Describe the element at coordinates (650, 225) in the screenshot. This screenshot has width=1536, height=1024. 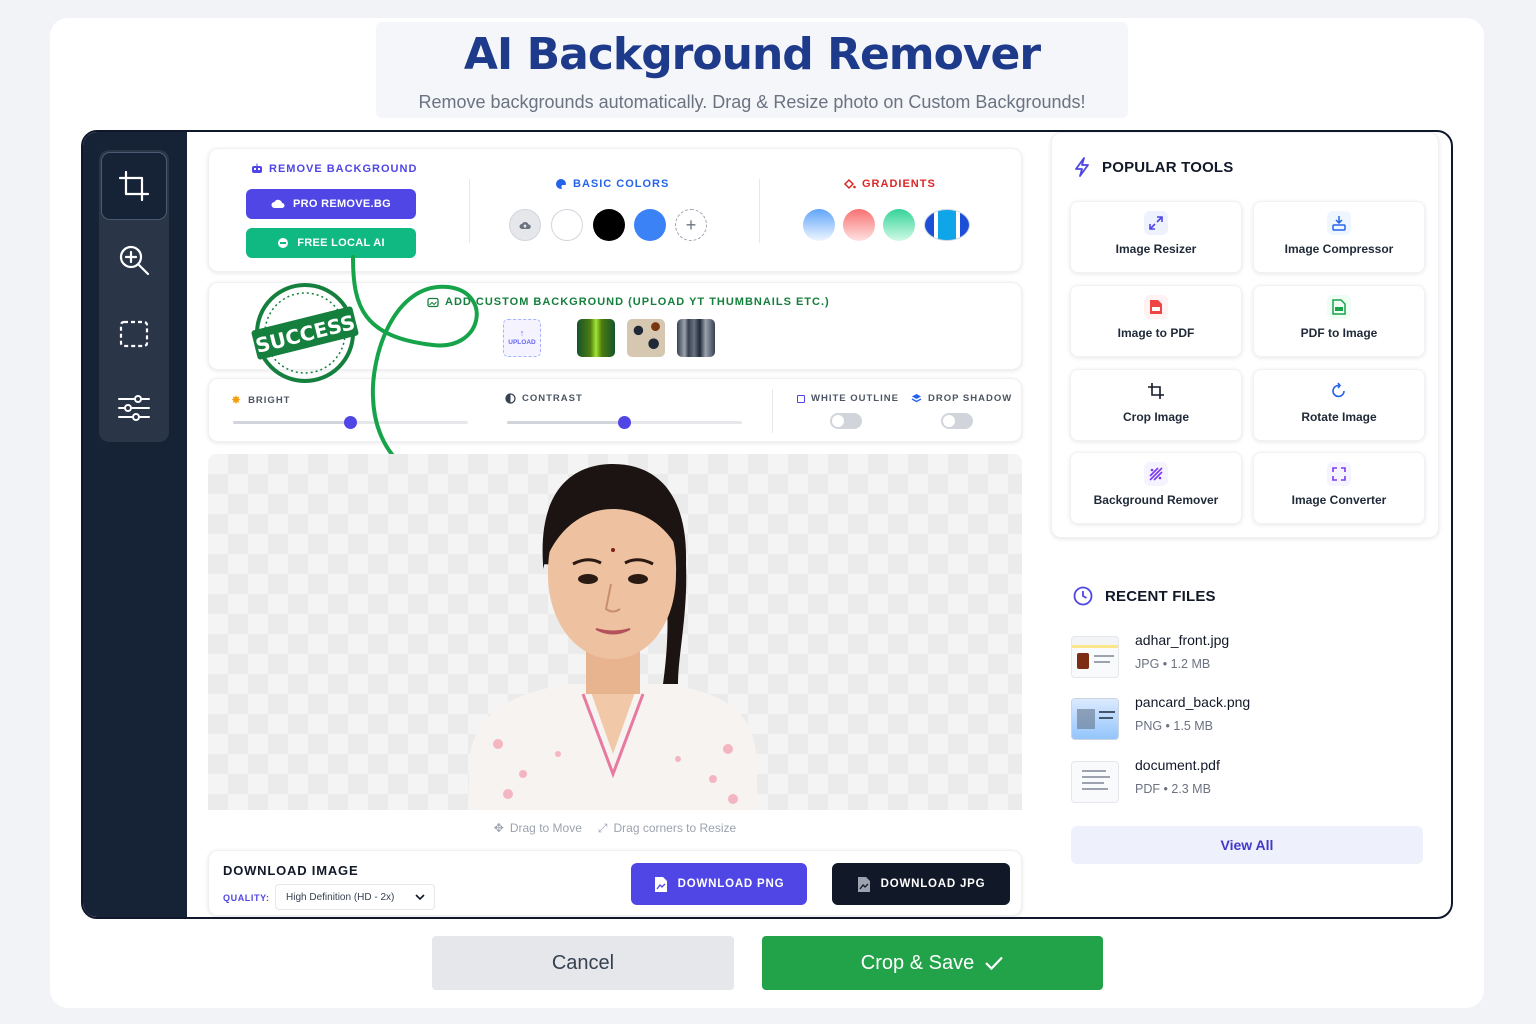
I see `swatch-blue` at that location.